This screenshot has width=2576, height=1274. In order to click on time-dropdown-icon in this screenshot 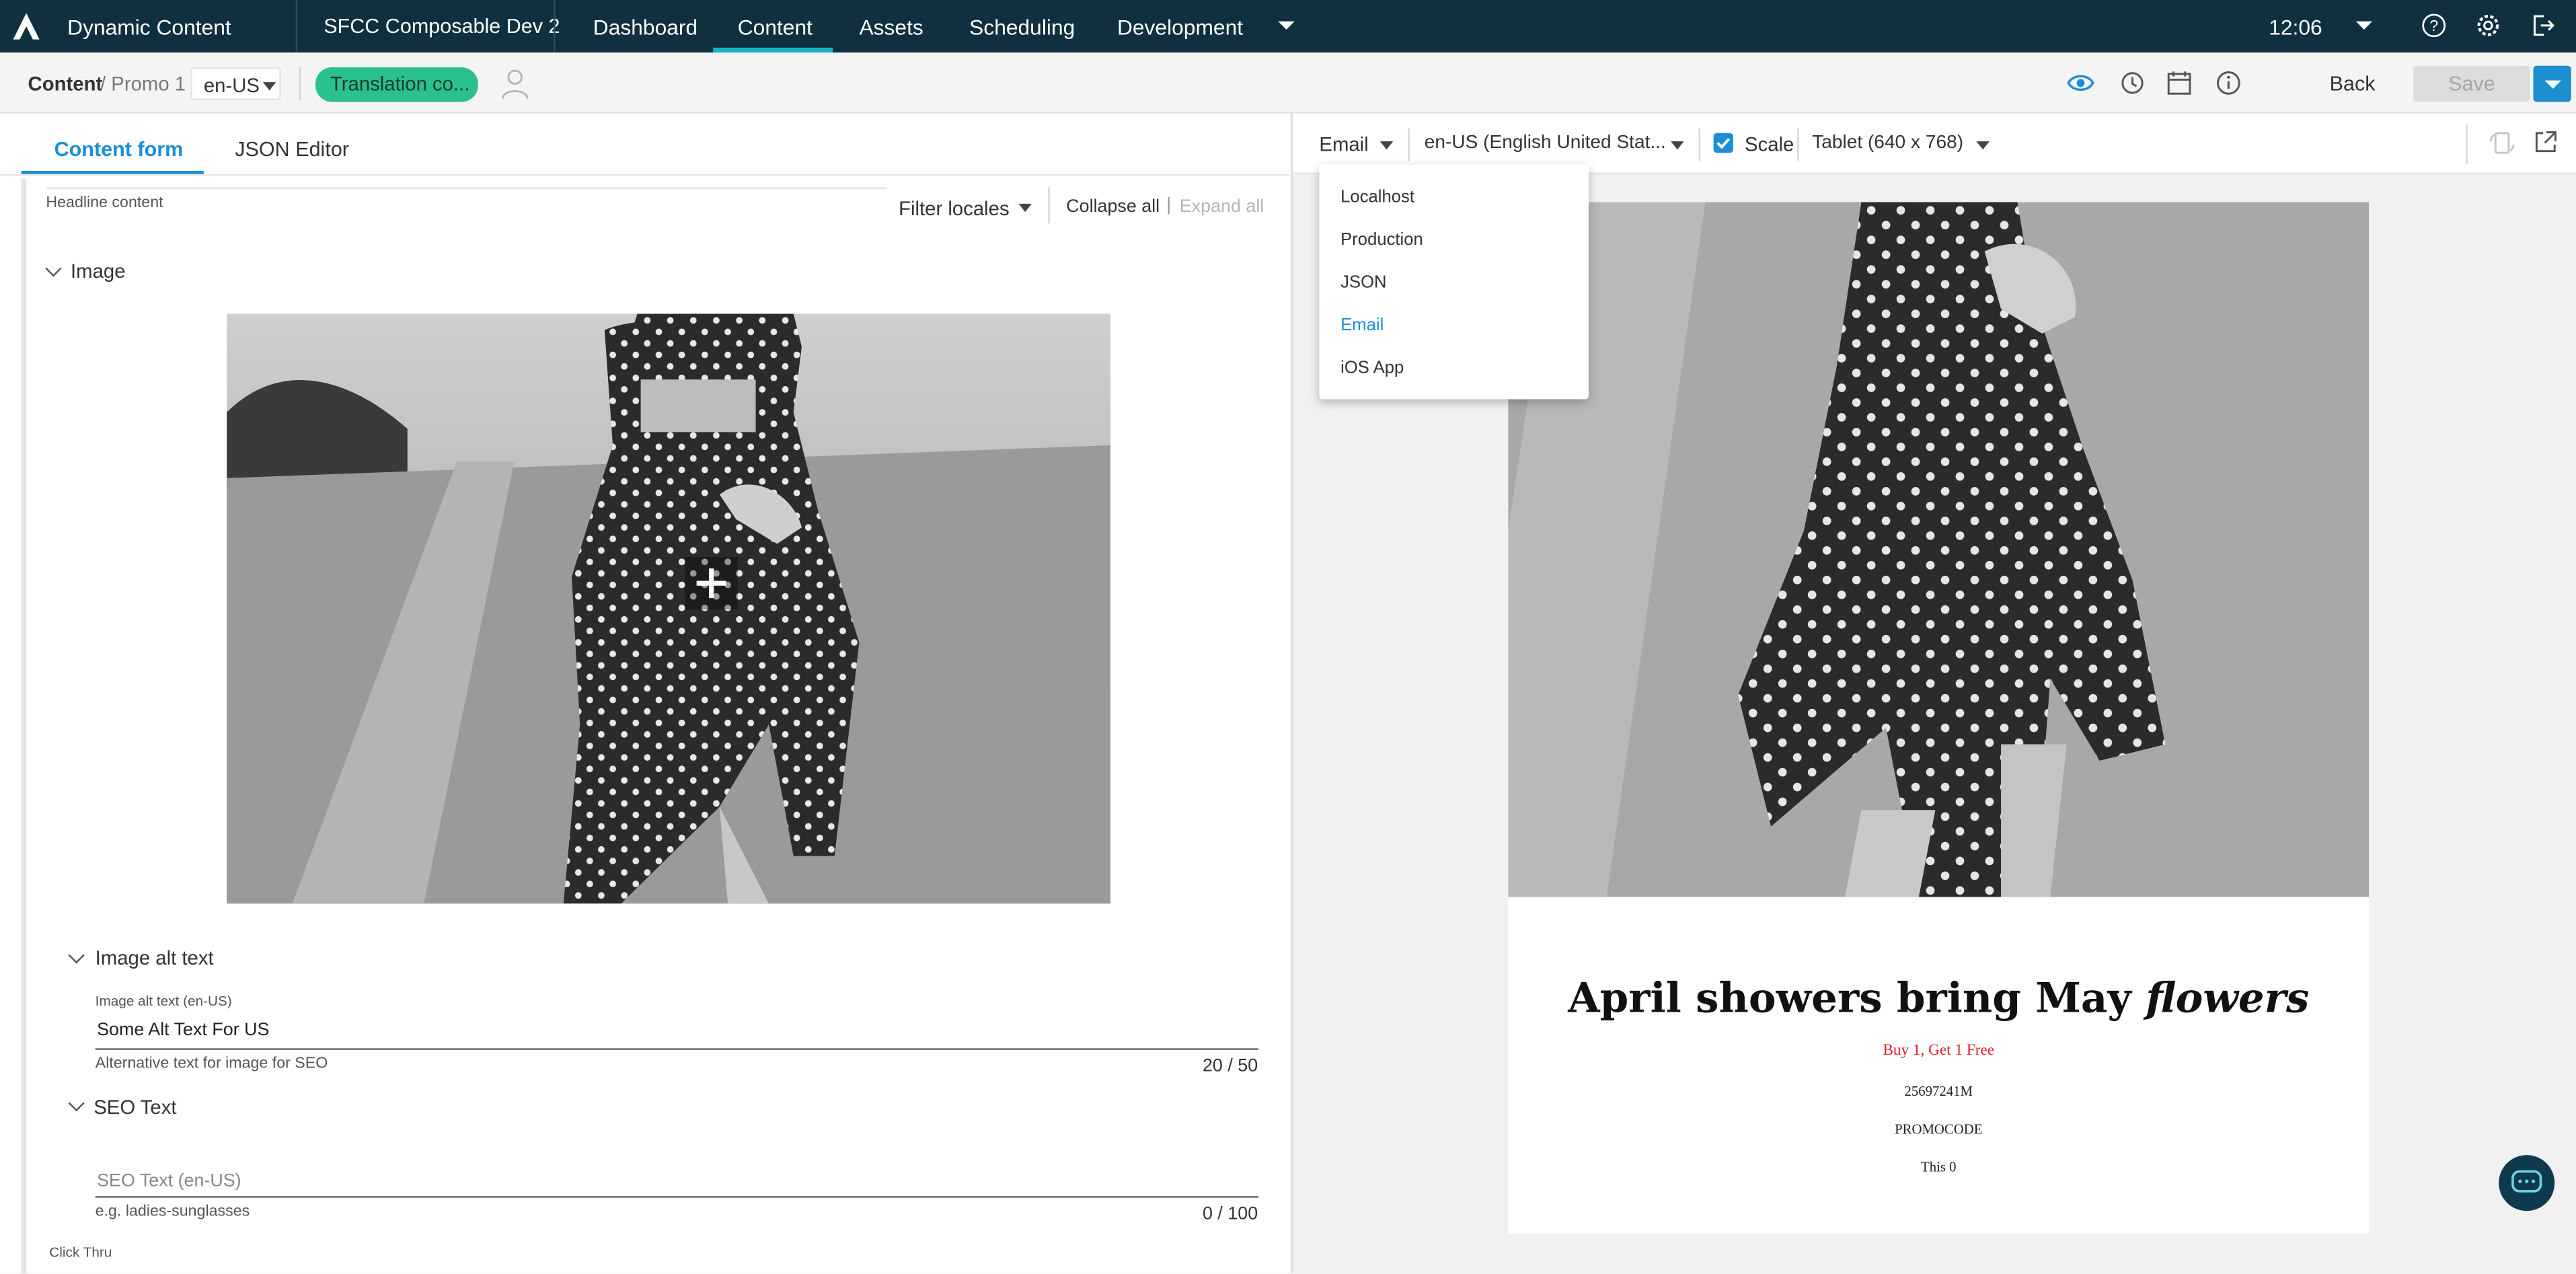, I will do `click(2364, 25)`.